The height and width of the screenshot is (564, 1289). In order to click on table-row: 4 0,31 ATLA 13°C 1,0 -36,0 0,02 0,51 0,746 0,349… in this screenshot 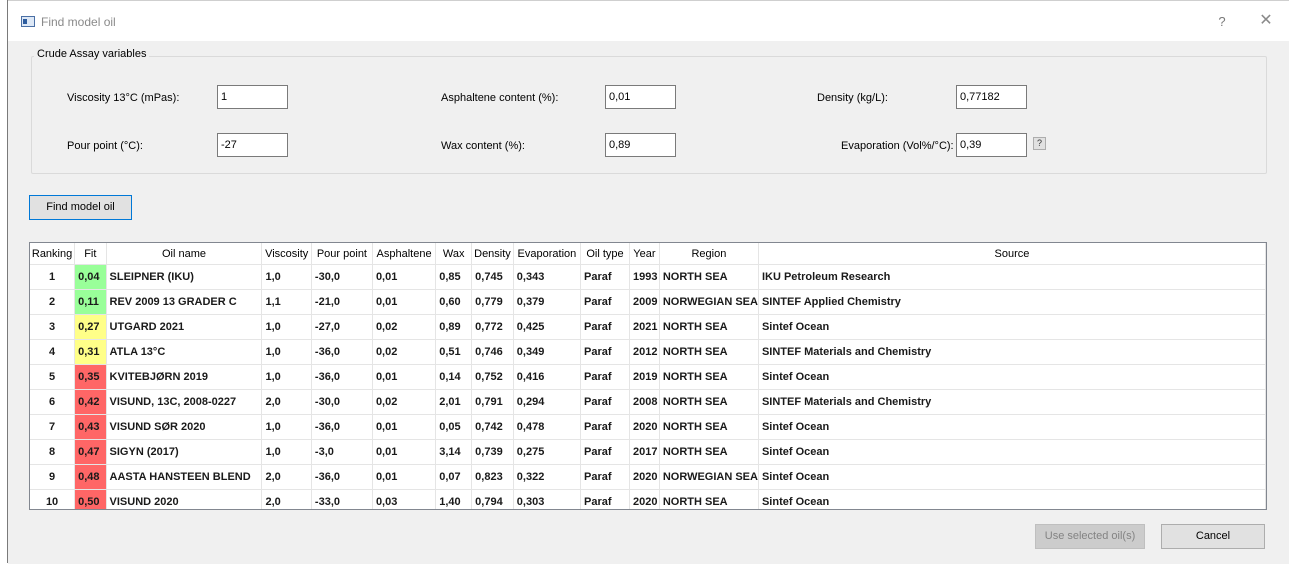, I will do `click(648, 352)`.